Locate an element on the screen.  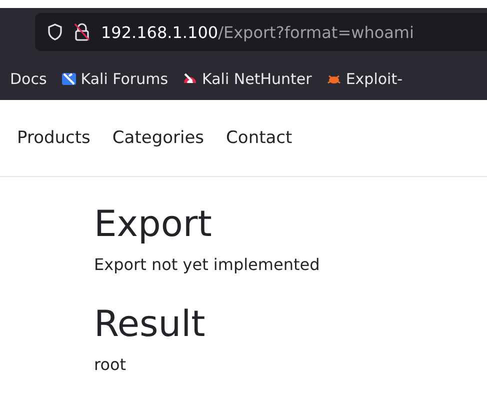
section-heading: Export is located at coordinates (153, 225).